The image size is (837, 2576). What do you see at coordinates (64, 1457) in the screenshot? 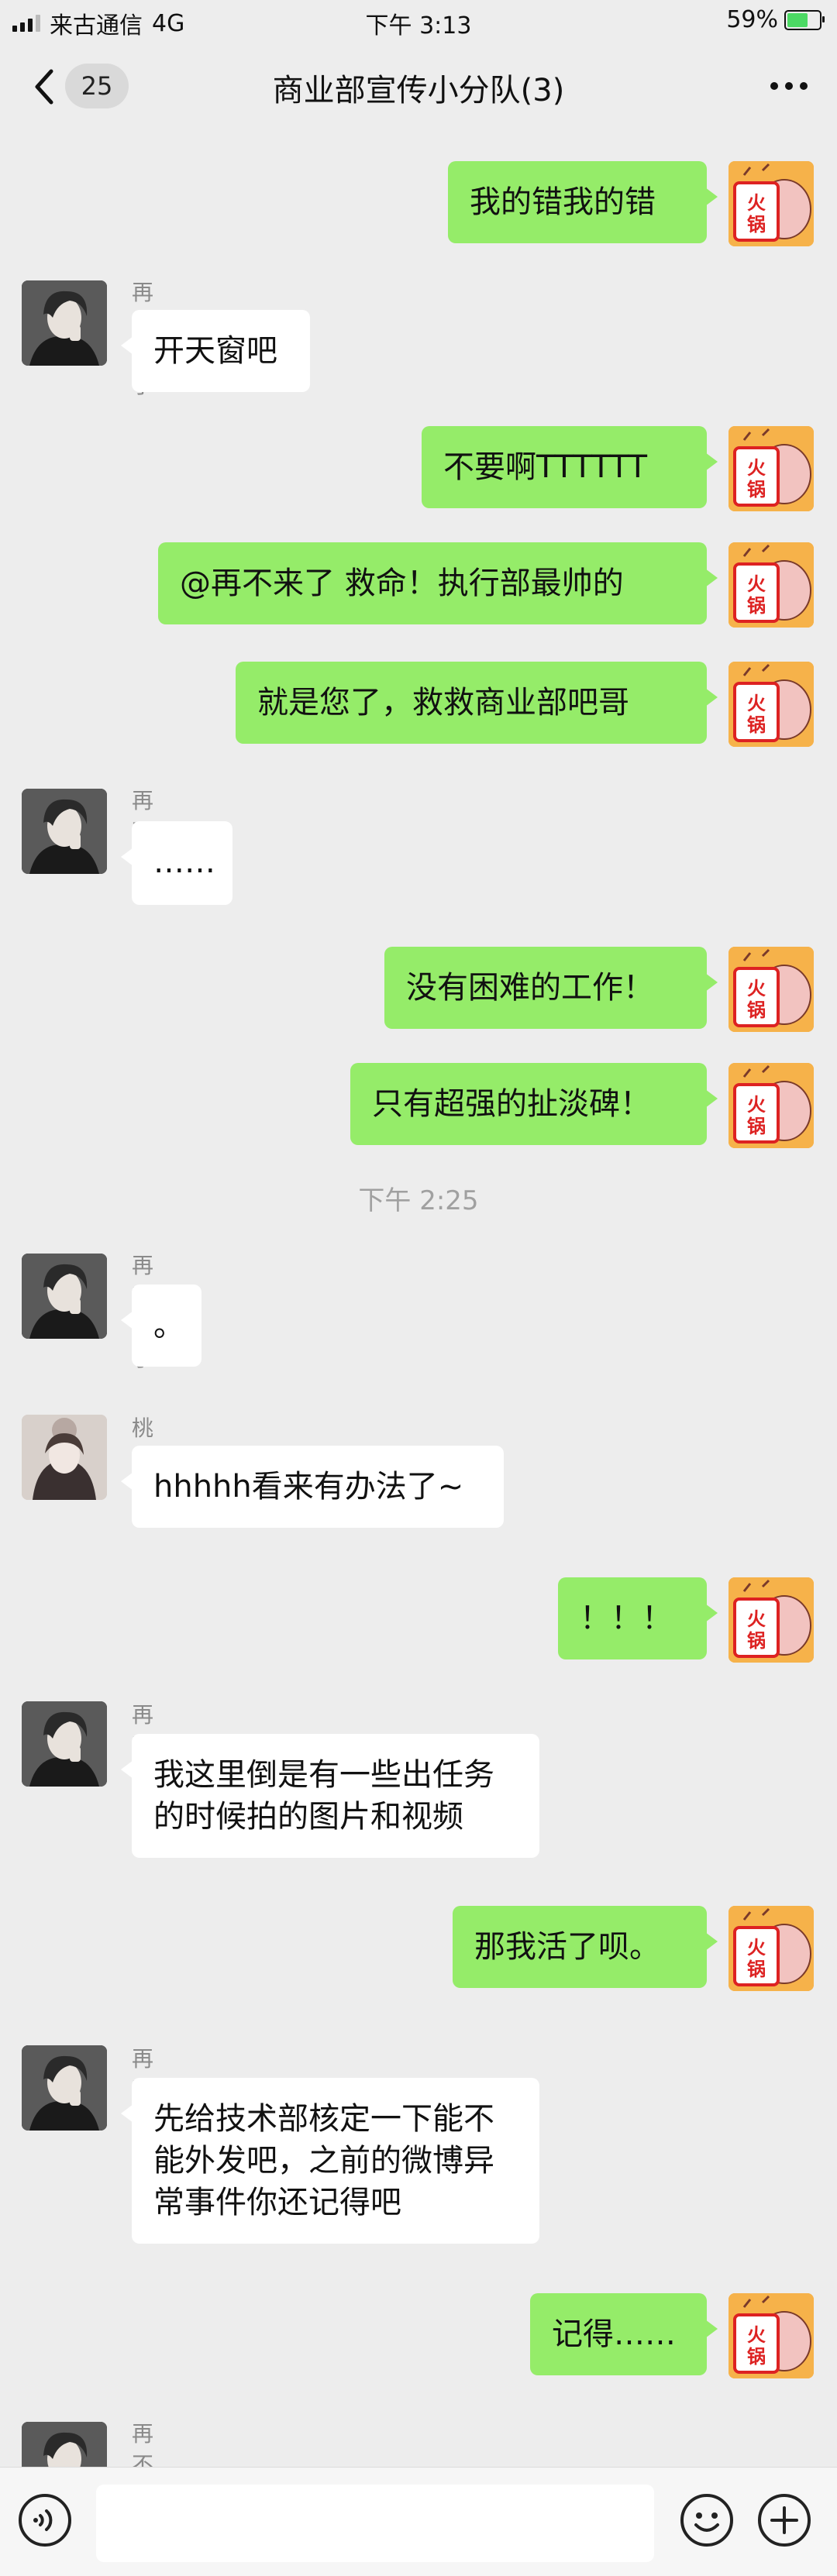
I see `avatar-taomei` at bounding box center [64, 1457].